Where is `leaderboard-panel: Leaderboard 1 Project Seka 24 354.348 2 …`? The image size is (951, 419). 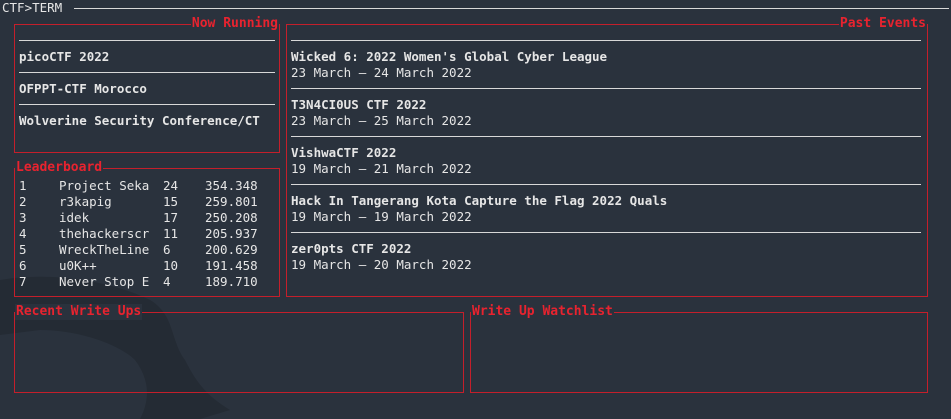 leaderboard-panel: Leaderboard 1 Project Seka 24 354.348 2 … is located at coordinates (147, 228).